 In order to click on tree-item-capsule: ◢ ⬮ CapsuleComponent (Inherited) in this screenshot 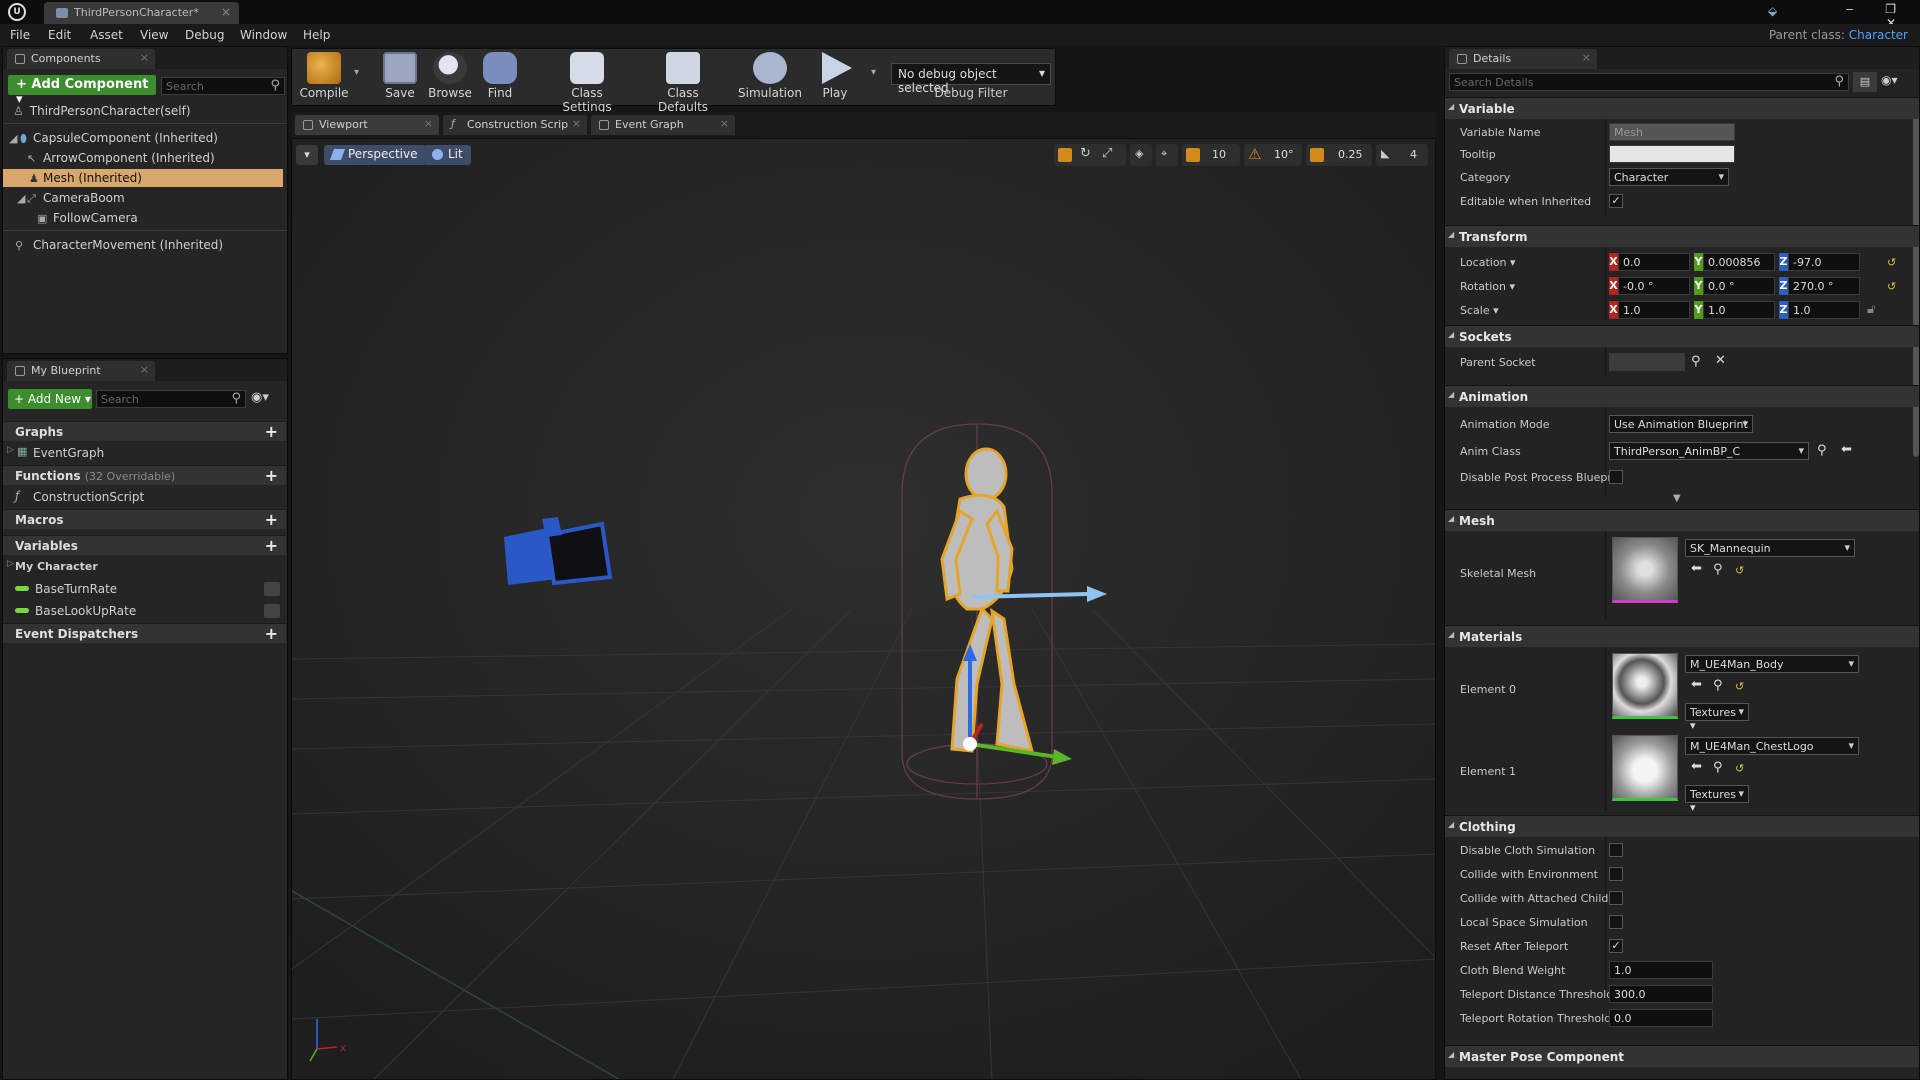, I will do `click(143, 138)`.